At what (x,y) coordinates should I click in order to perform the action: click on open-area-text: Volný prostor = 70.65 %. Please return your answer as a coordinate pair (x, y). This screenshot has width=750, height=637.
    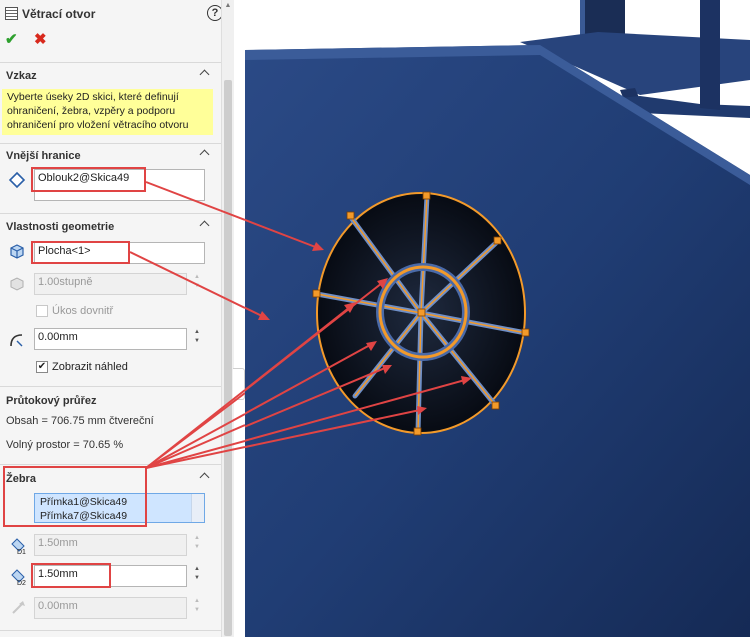
    Looking at the image, I should click on (65, 445).